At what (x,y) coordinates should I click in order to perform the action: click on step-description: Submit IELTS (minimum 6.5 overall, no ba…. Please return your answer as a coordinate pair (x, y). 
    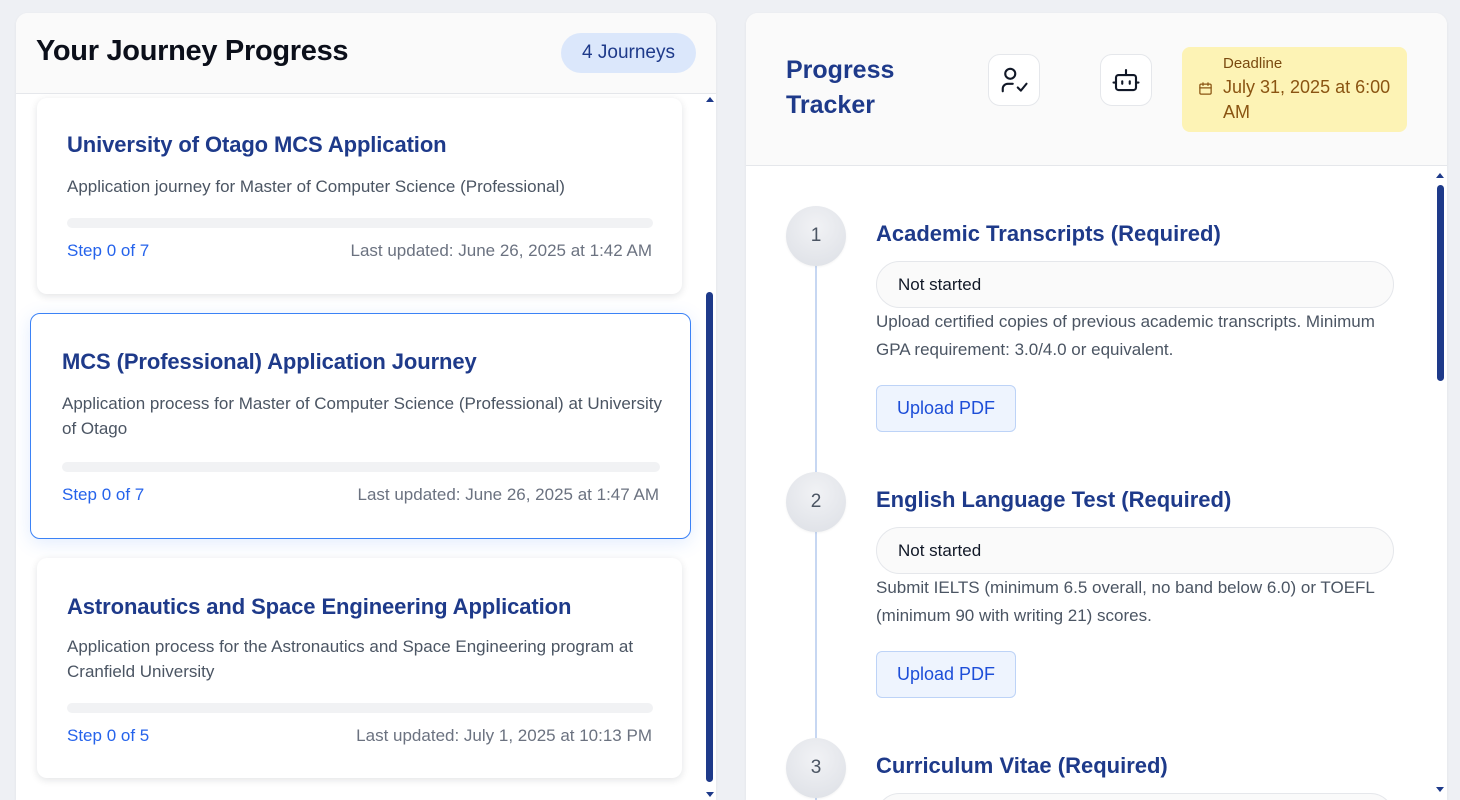
    Looking at the image, I should click on (1125, 601).